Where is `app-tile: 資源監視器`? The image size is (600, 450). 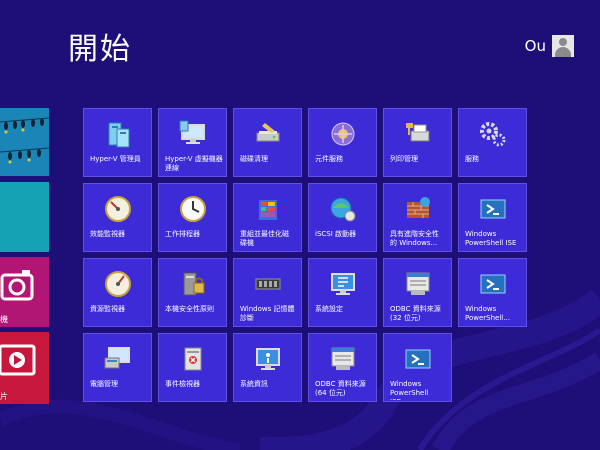
app-tile: 資源監視器 is located at coordinates (117, 292).